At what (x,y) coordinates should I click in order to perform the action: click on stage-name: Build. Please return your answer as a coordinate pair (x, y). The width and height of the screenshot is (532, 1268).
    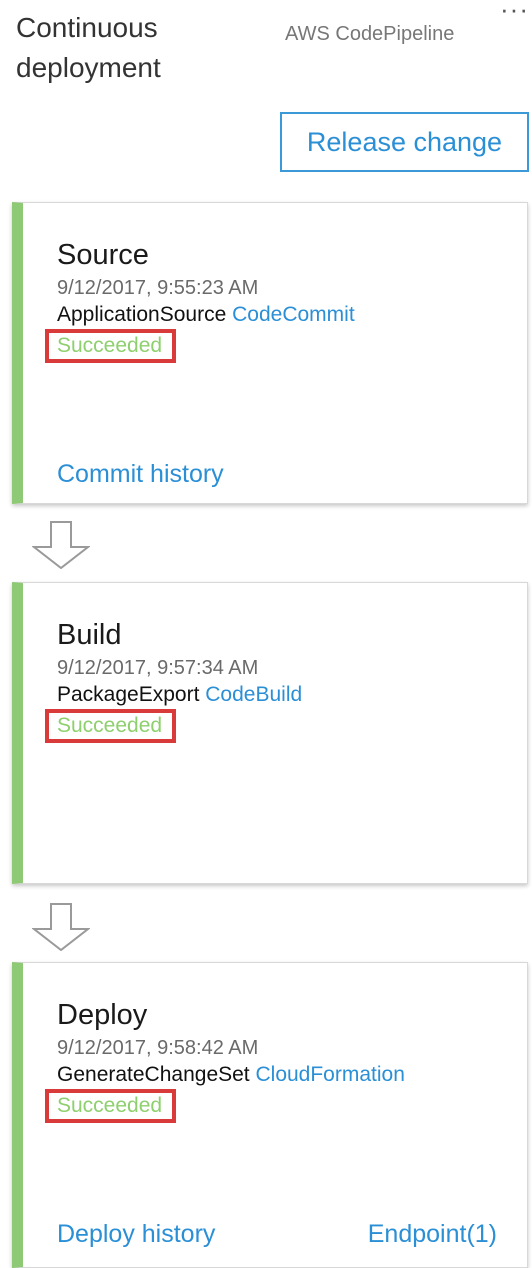
    Looking at the image, I should click on (89, 635).